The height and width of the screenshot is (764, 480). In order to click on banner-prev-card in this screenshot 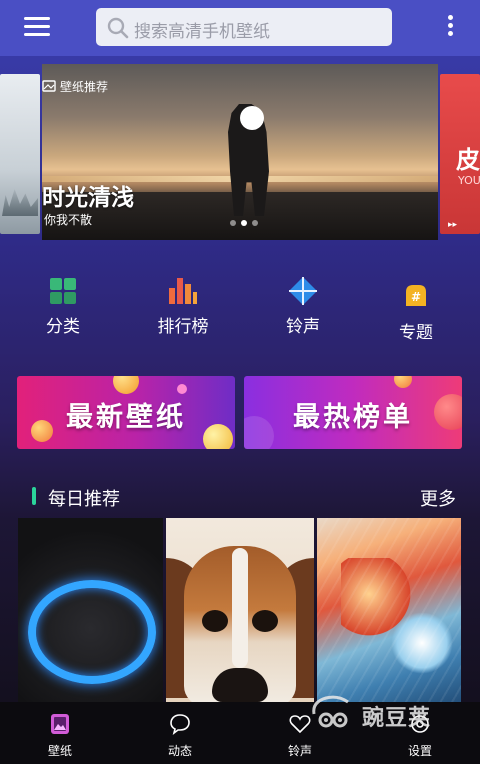, I will do `click(20, 154)`.